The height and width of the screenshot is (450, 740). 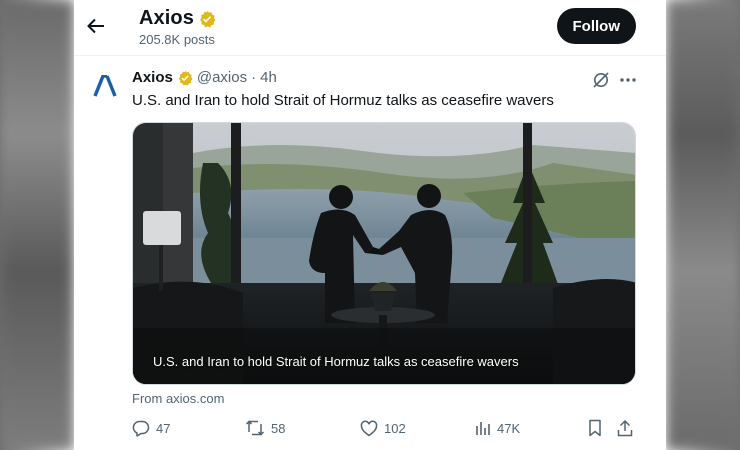 I want to click on more-button, so click(x=628, y=80).